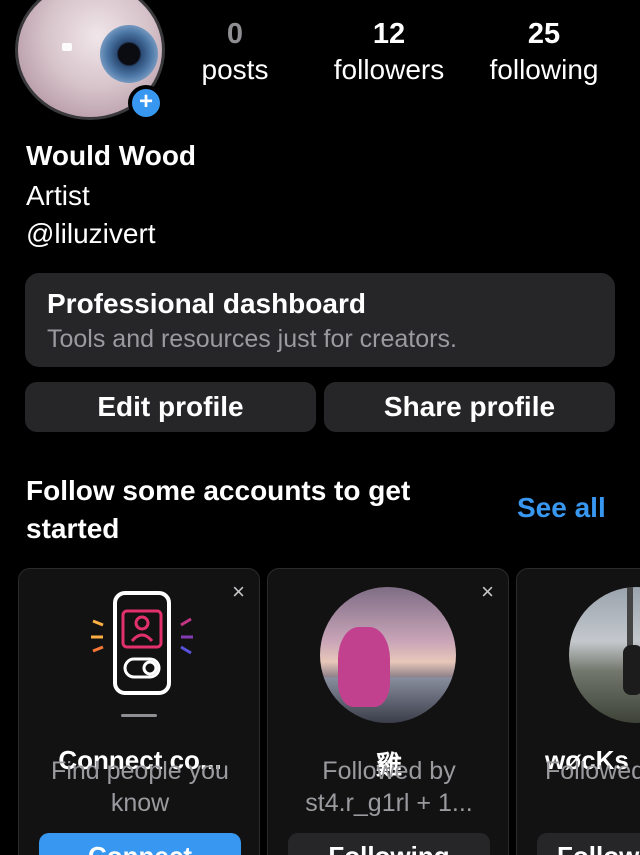 The height and width of the screenshot is (855, 640). What do you see at coordinates (389, 844) in the screenshot?
I see `following-button: Following` at bounding box center [389, 844].